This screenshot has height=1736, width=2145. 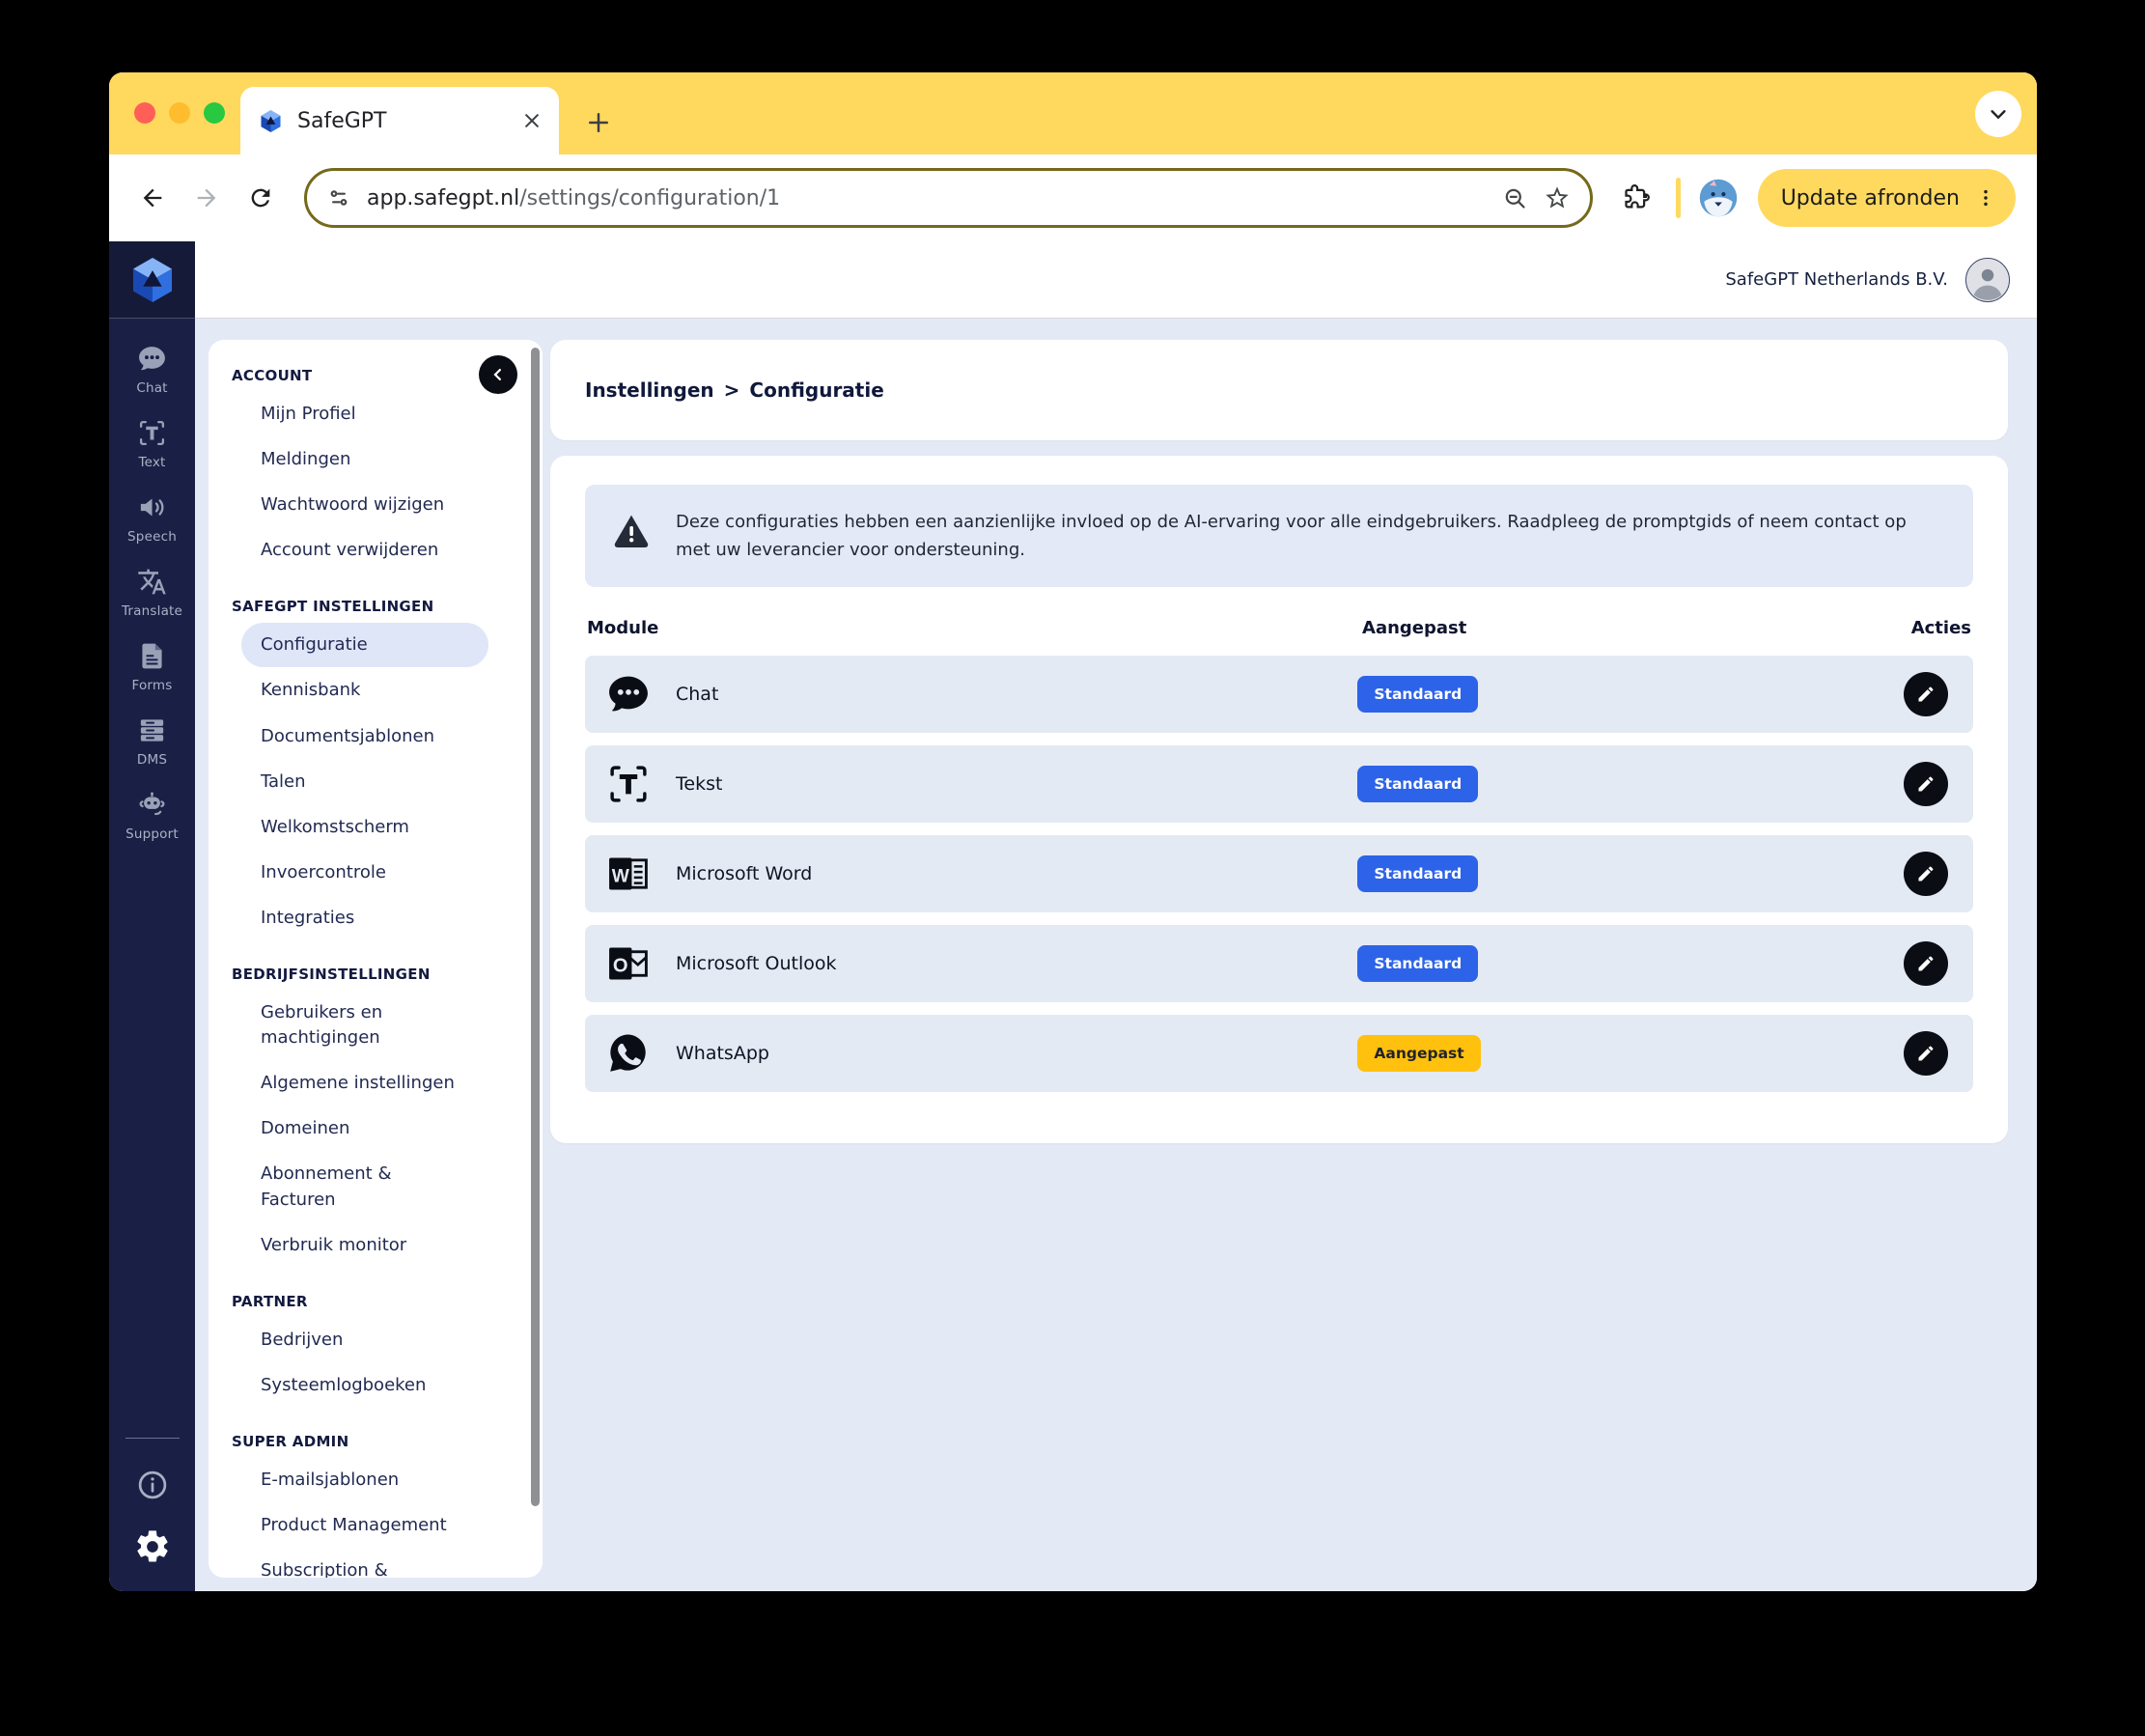 I want to click on minimize-window-button, so click(x=180, y=113).